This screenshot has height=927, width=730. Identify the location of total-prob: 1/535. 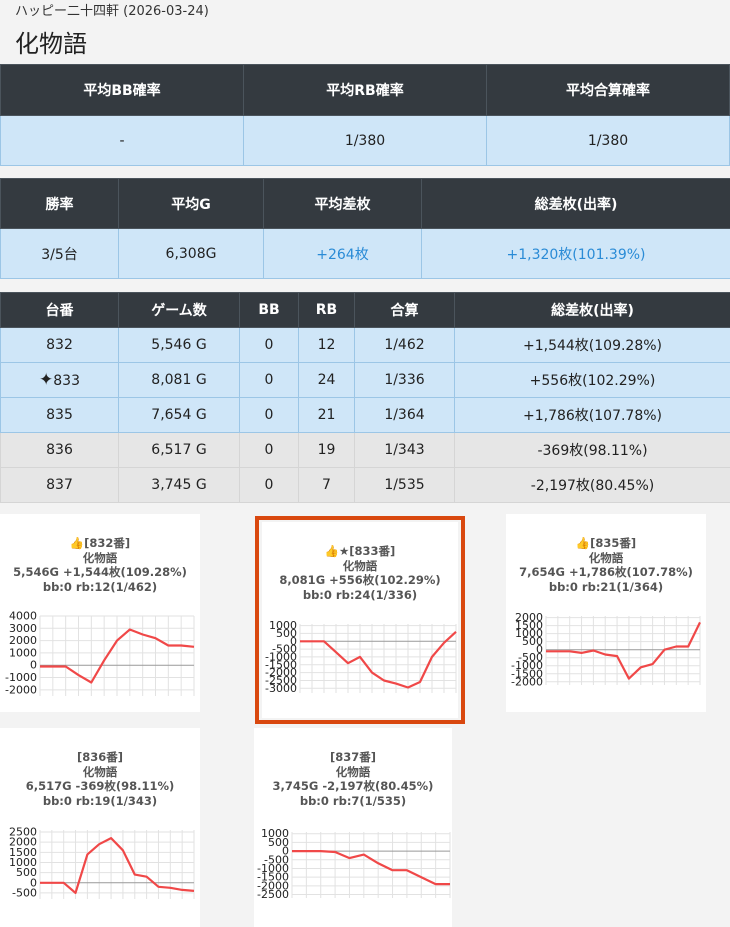
(404, 485).